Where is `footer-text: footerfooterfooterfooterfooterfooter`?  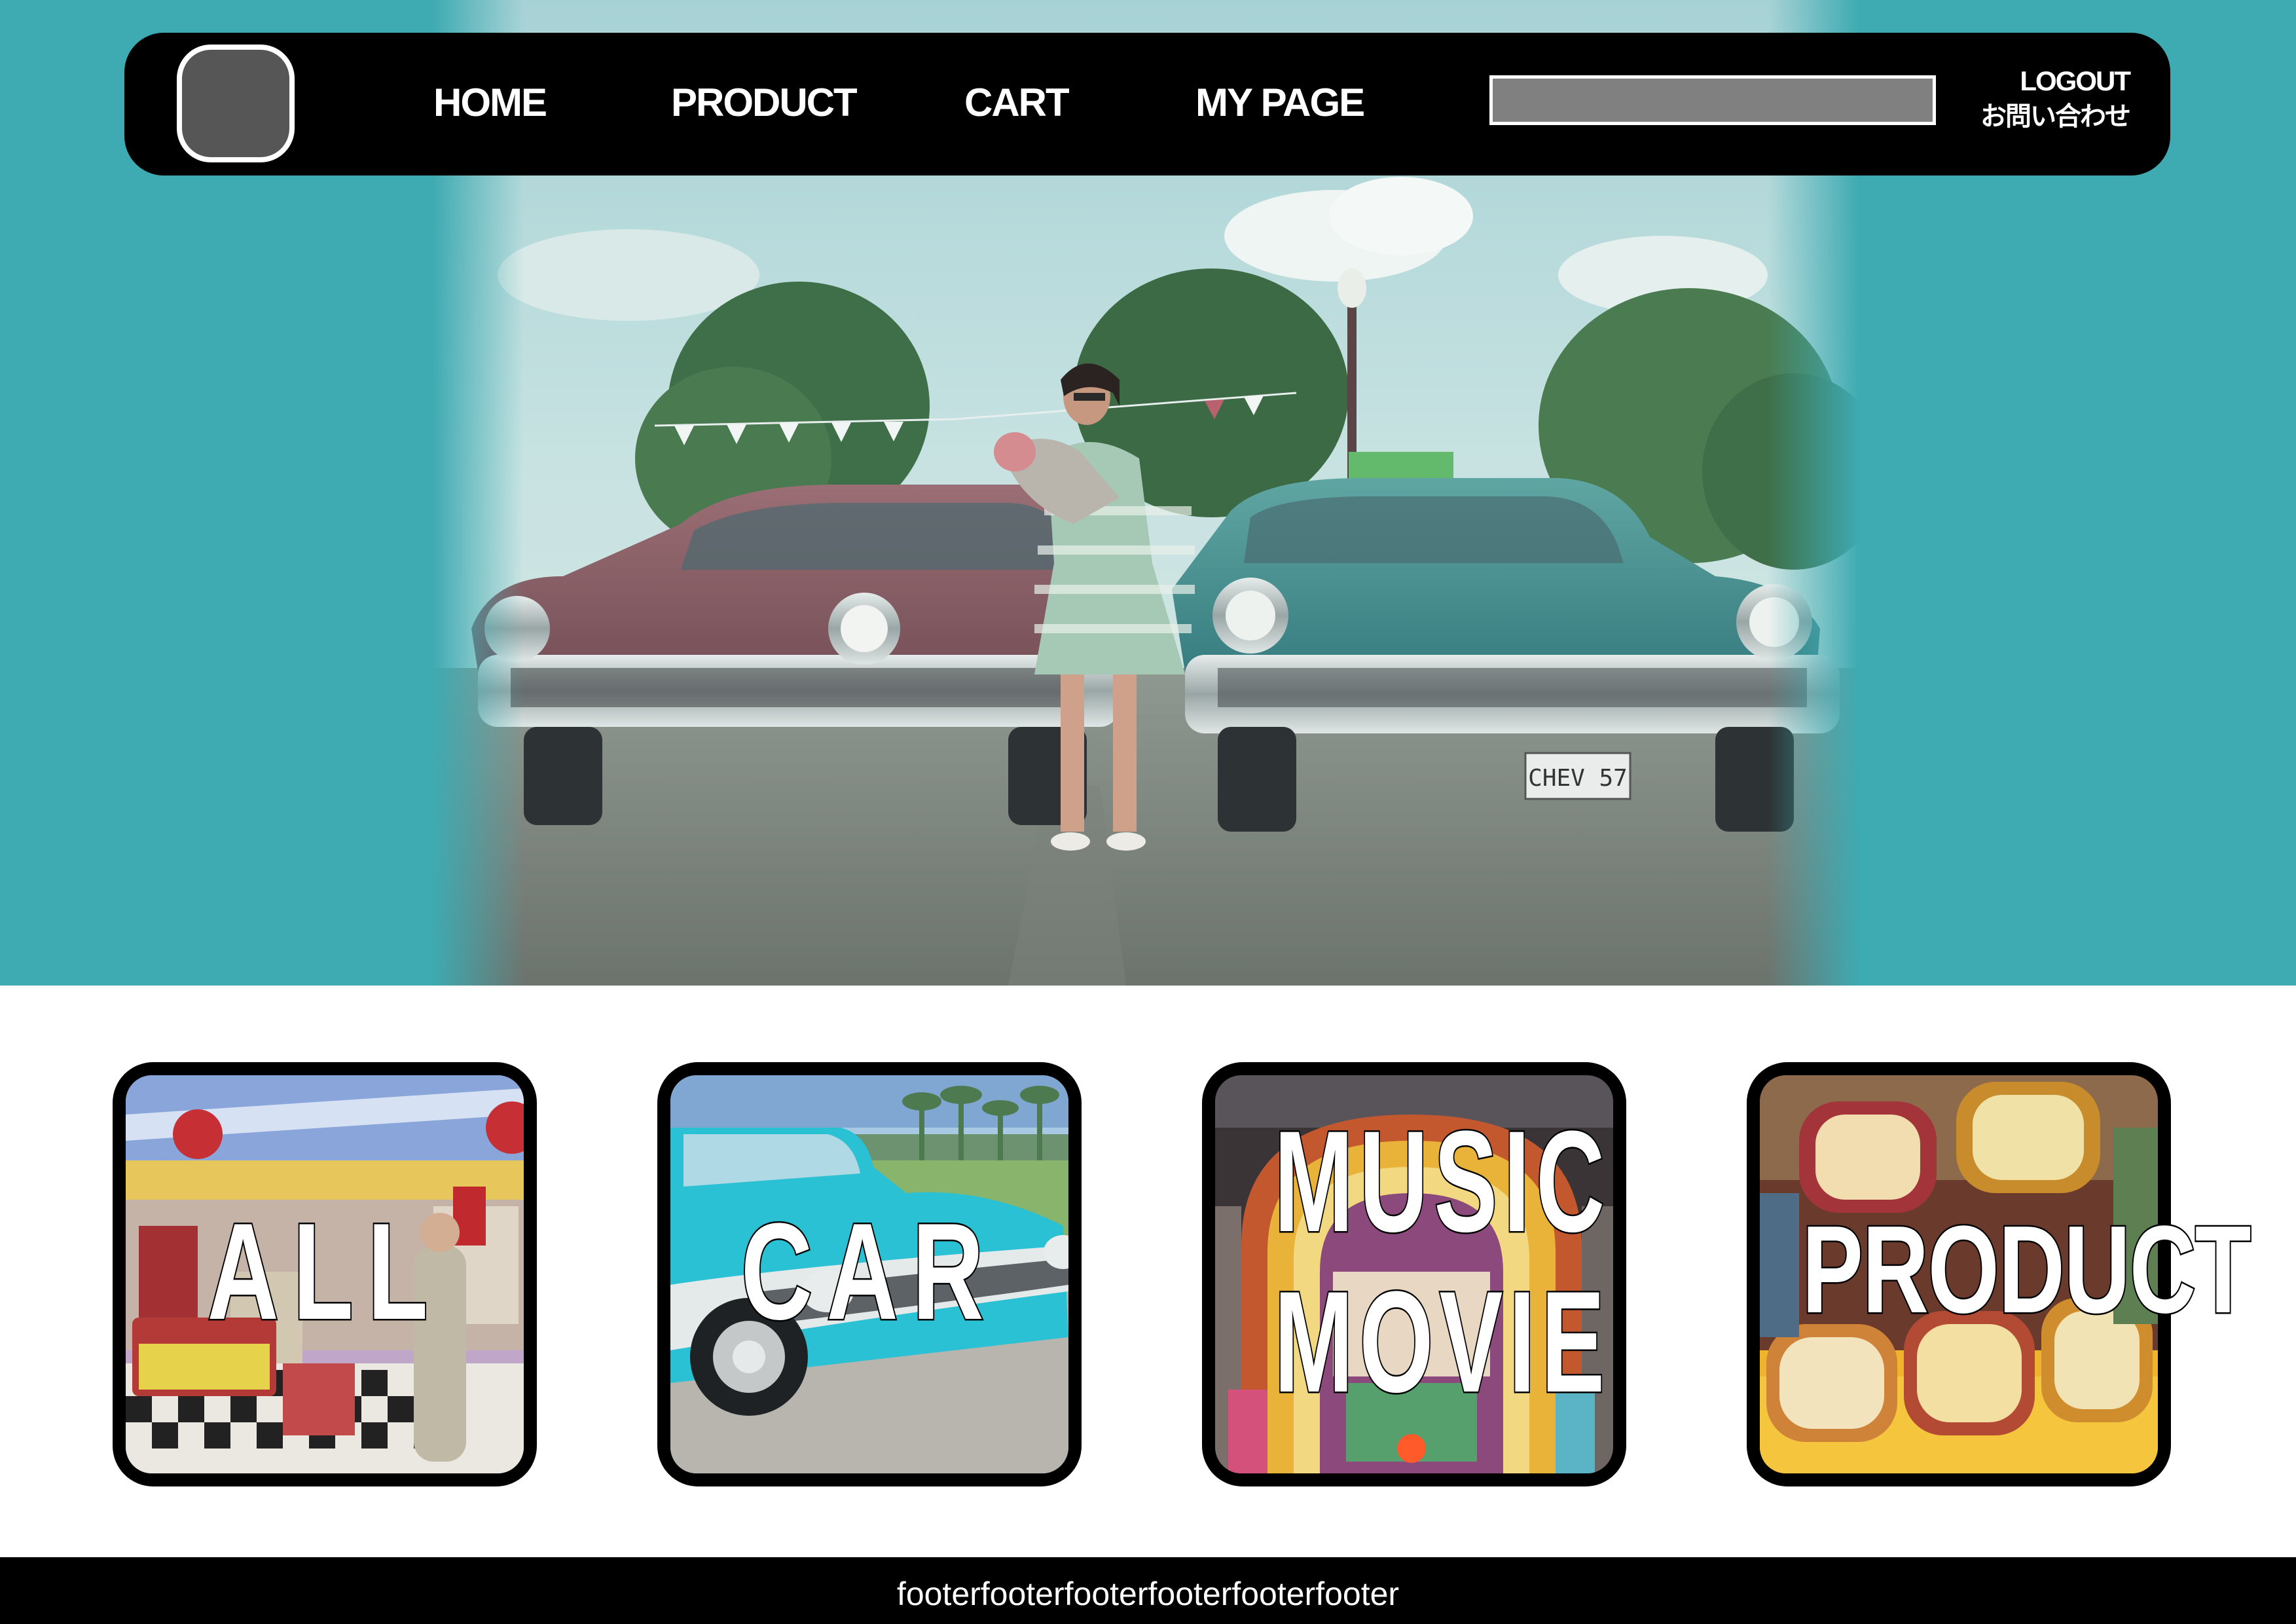
footer-text: footerfooterfooterfooterfooterfooter is located at coordinates (1148, 1594).